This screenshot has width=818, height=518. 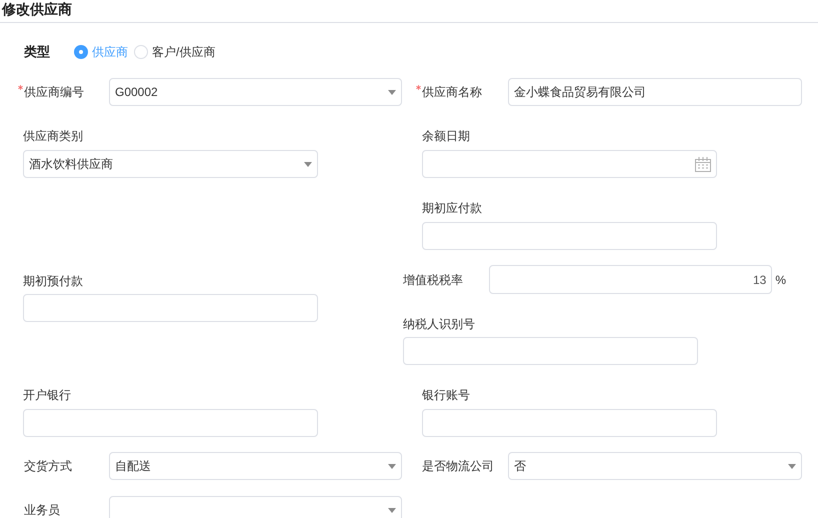 I want to click on radio-label: 供应商, so click(x=110, y=52).